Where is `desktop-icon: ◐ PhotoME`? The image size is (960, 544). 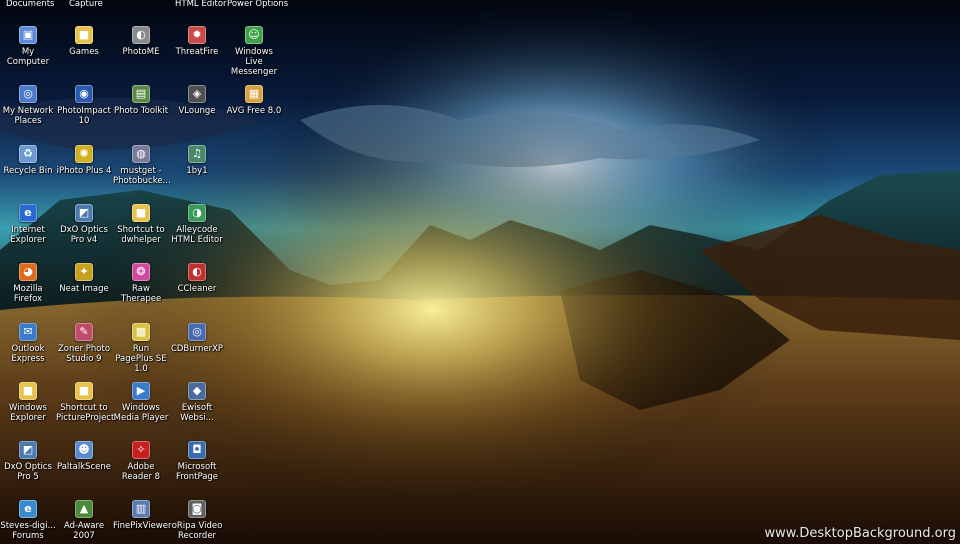
desktop-icon: ◐ PhotoME is located at coordinates (141, 41).